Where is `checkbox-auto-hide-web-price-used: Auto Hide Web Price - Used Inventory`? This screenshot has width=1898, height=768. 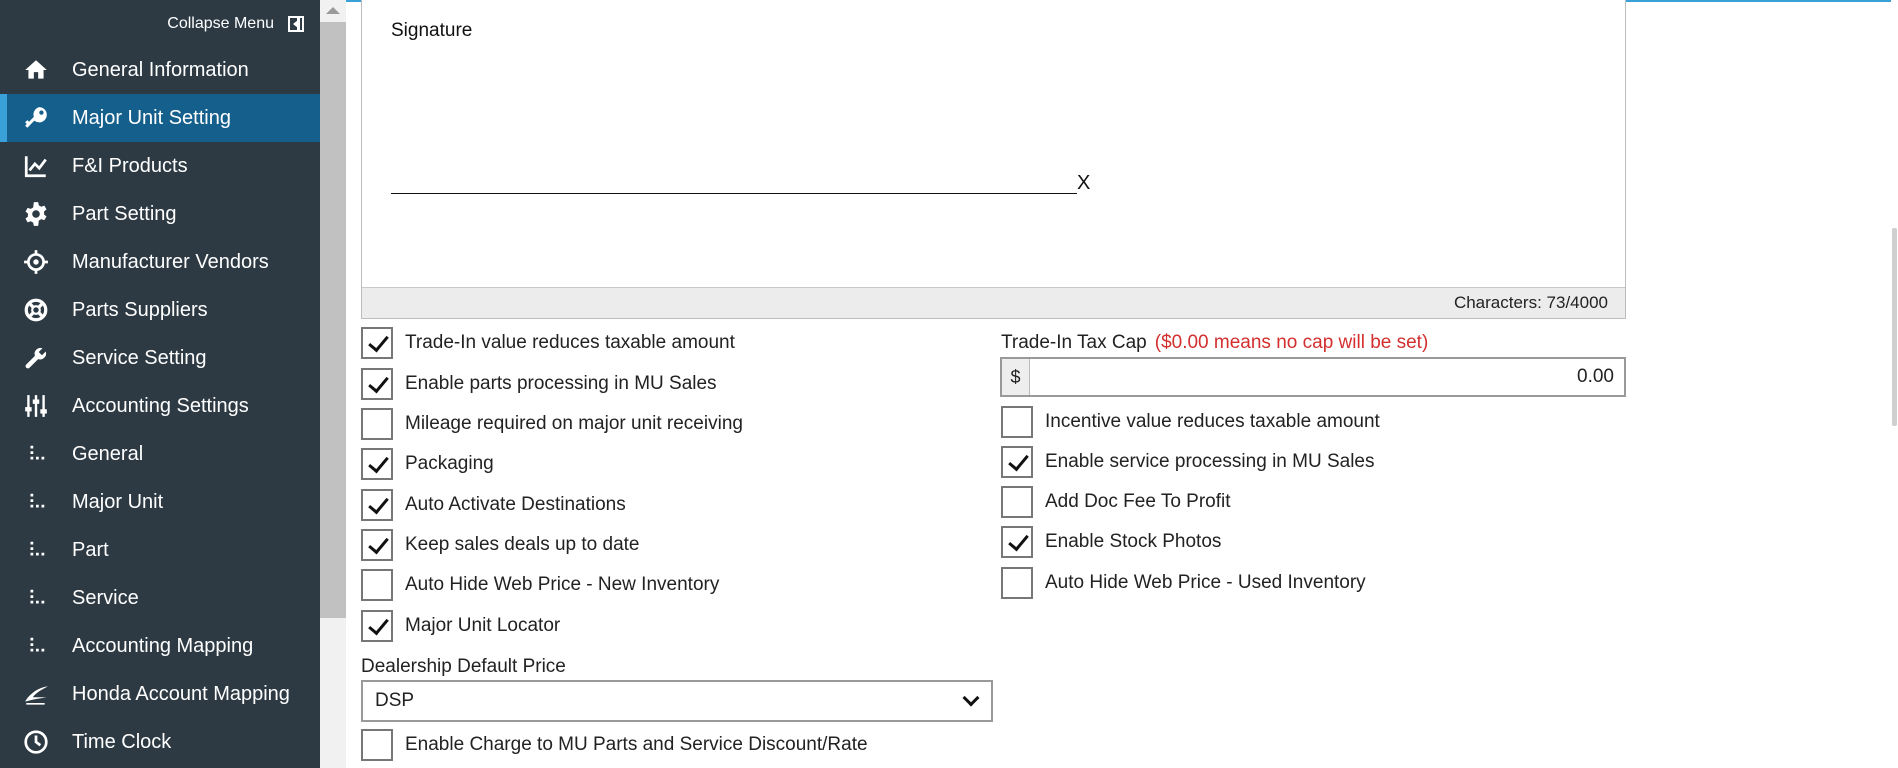 checkbox-auto-hide-web-price-used: Auto Hide Web Price - Used Inventory is located at coordinates (1183, 583).